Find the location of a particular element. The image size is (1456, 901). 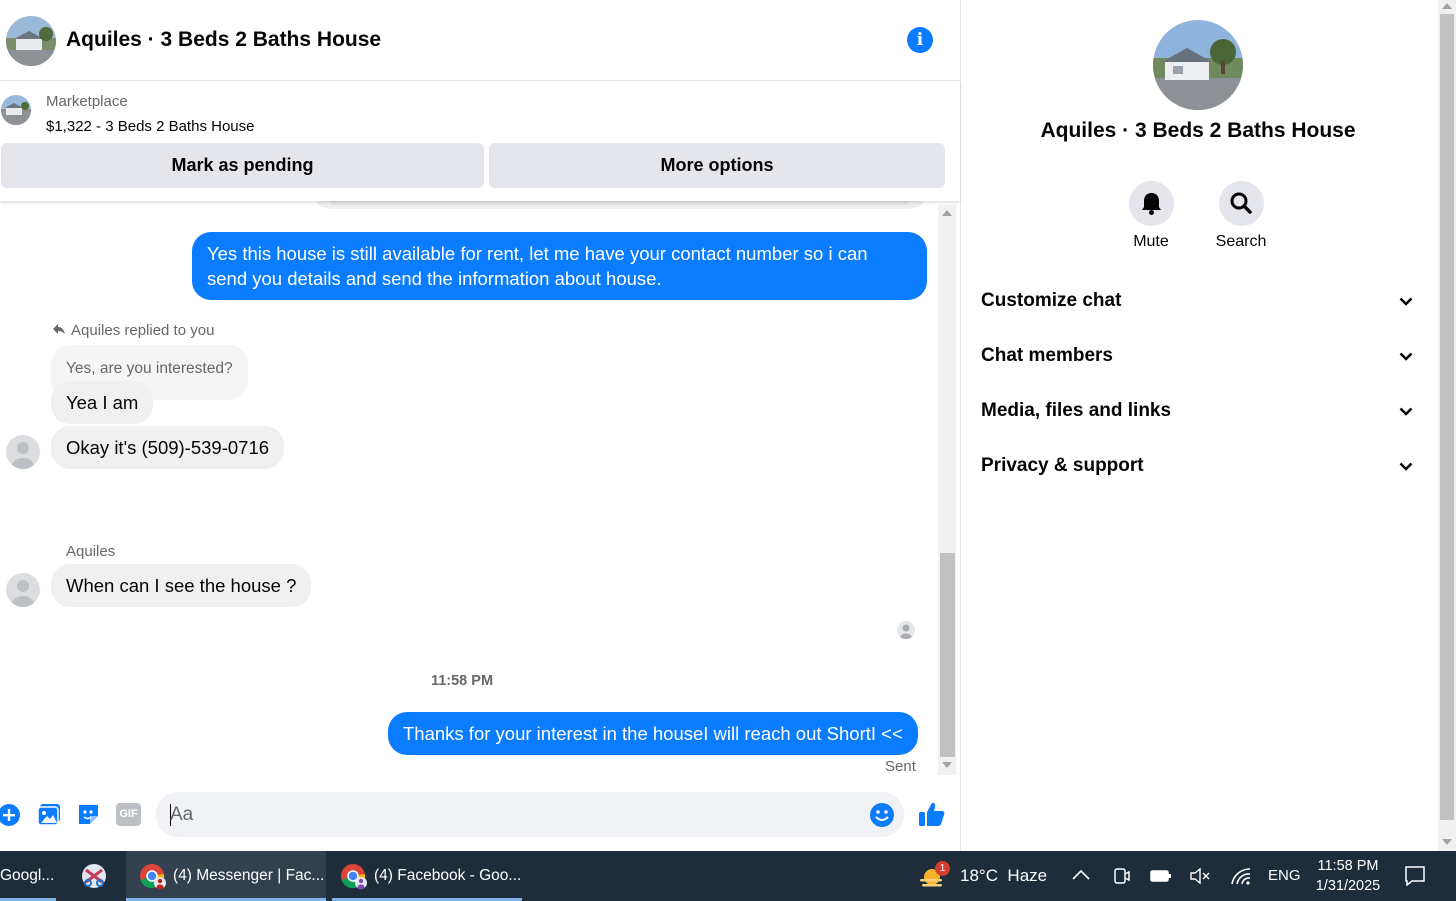

listing-title: $1,322 - 3 Beds 2 Baths House is located at coordinates (150, 126).